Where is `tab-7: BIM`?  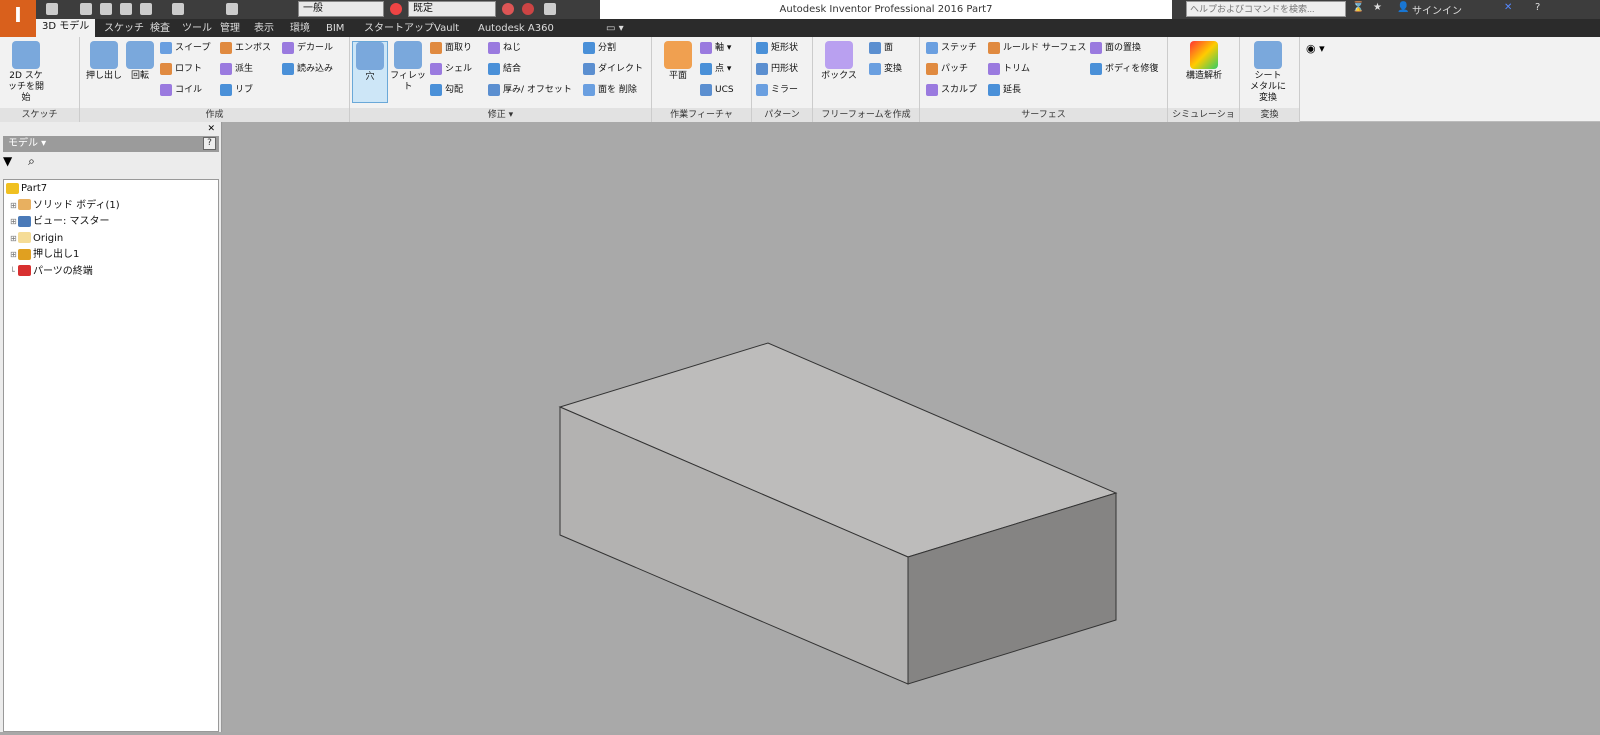 tab-7: BIM is located at coordinates (335, 29).